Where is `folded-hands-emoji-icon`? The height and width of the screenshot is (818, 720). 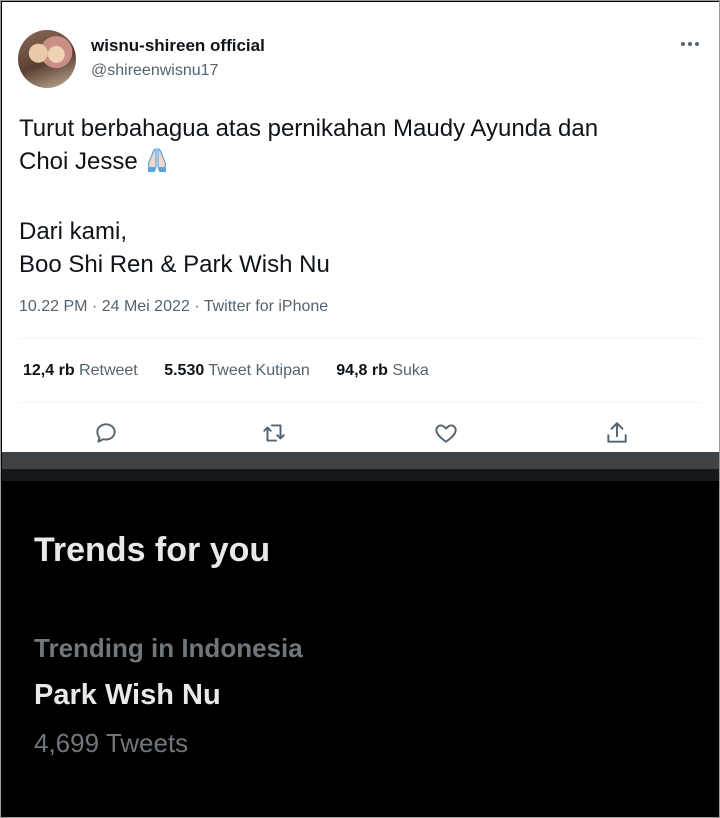
folded-hands-emoji-icon is located at coordinates (157, 164).